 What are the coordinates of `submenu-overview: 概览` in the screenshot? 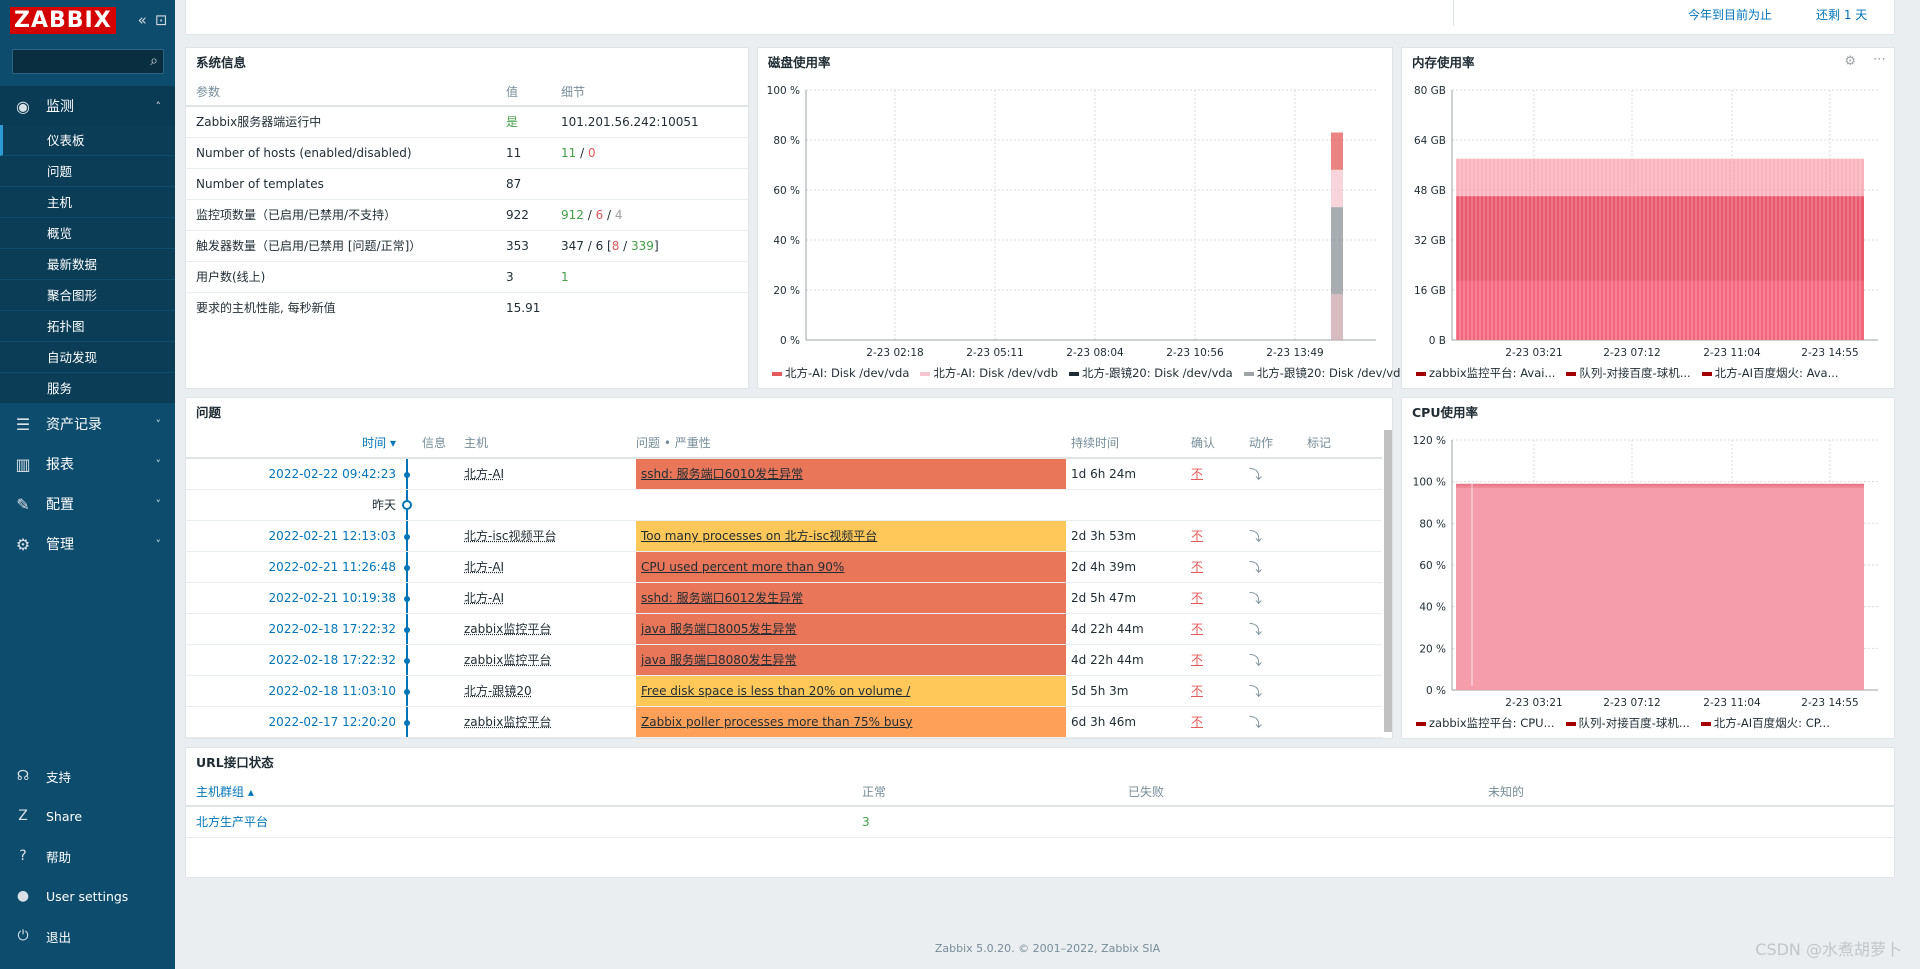 It's located at (87, 233).